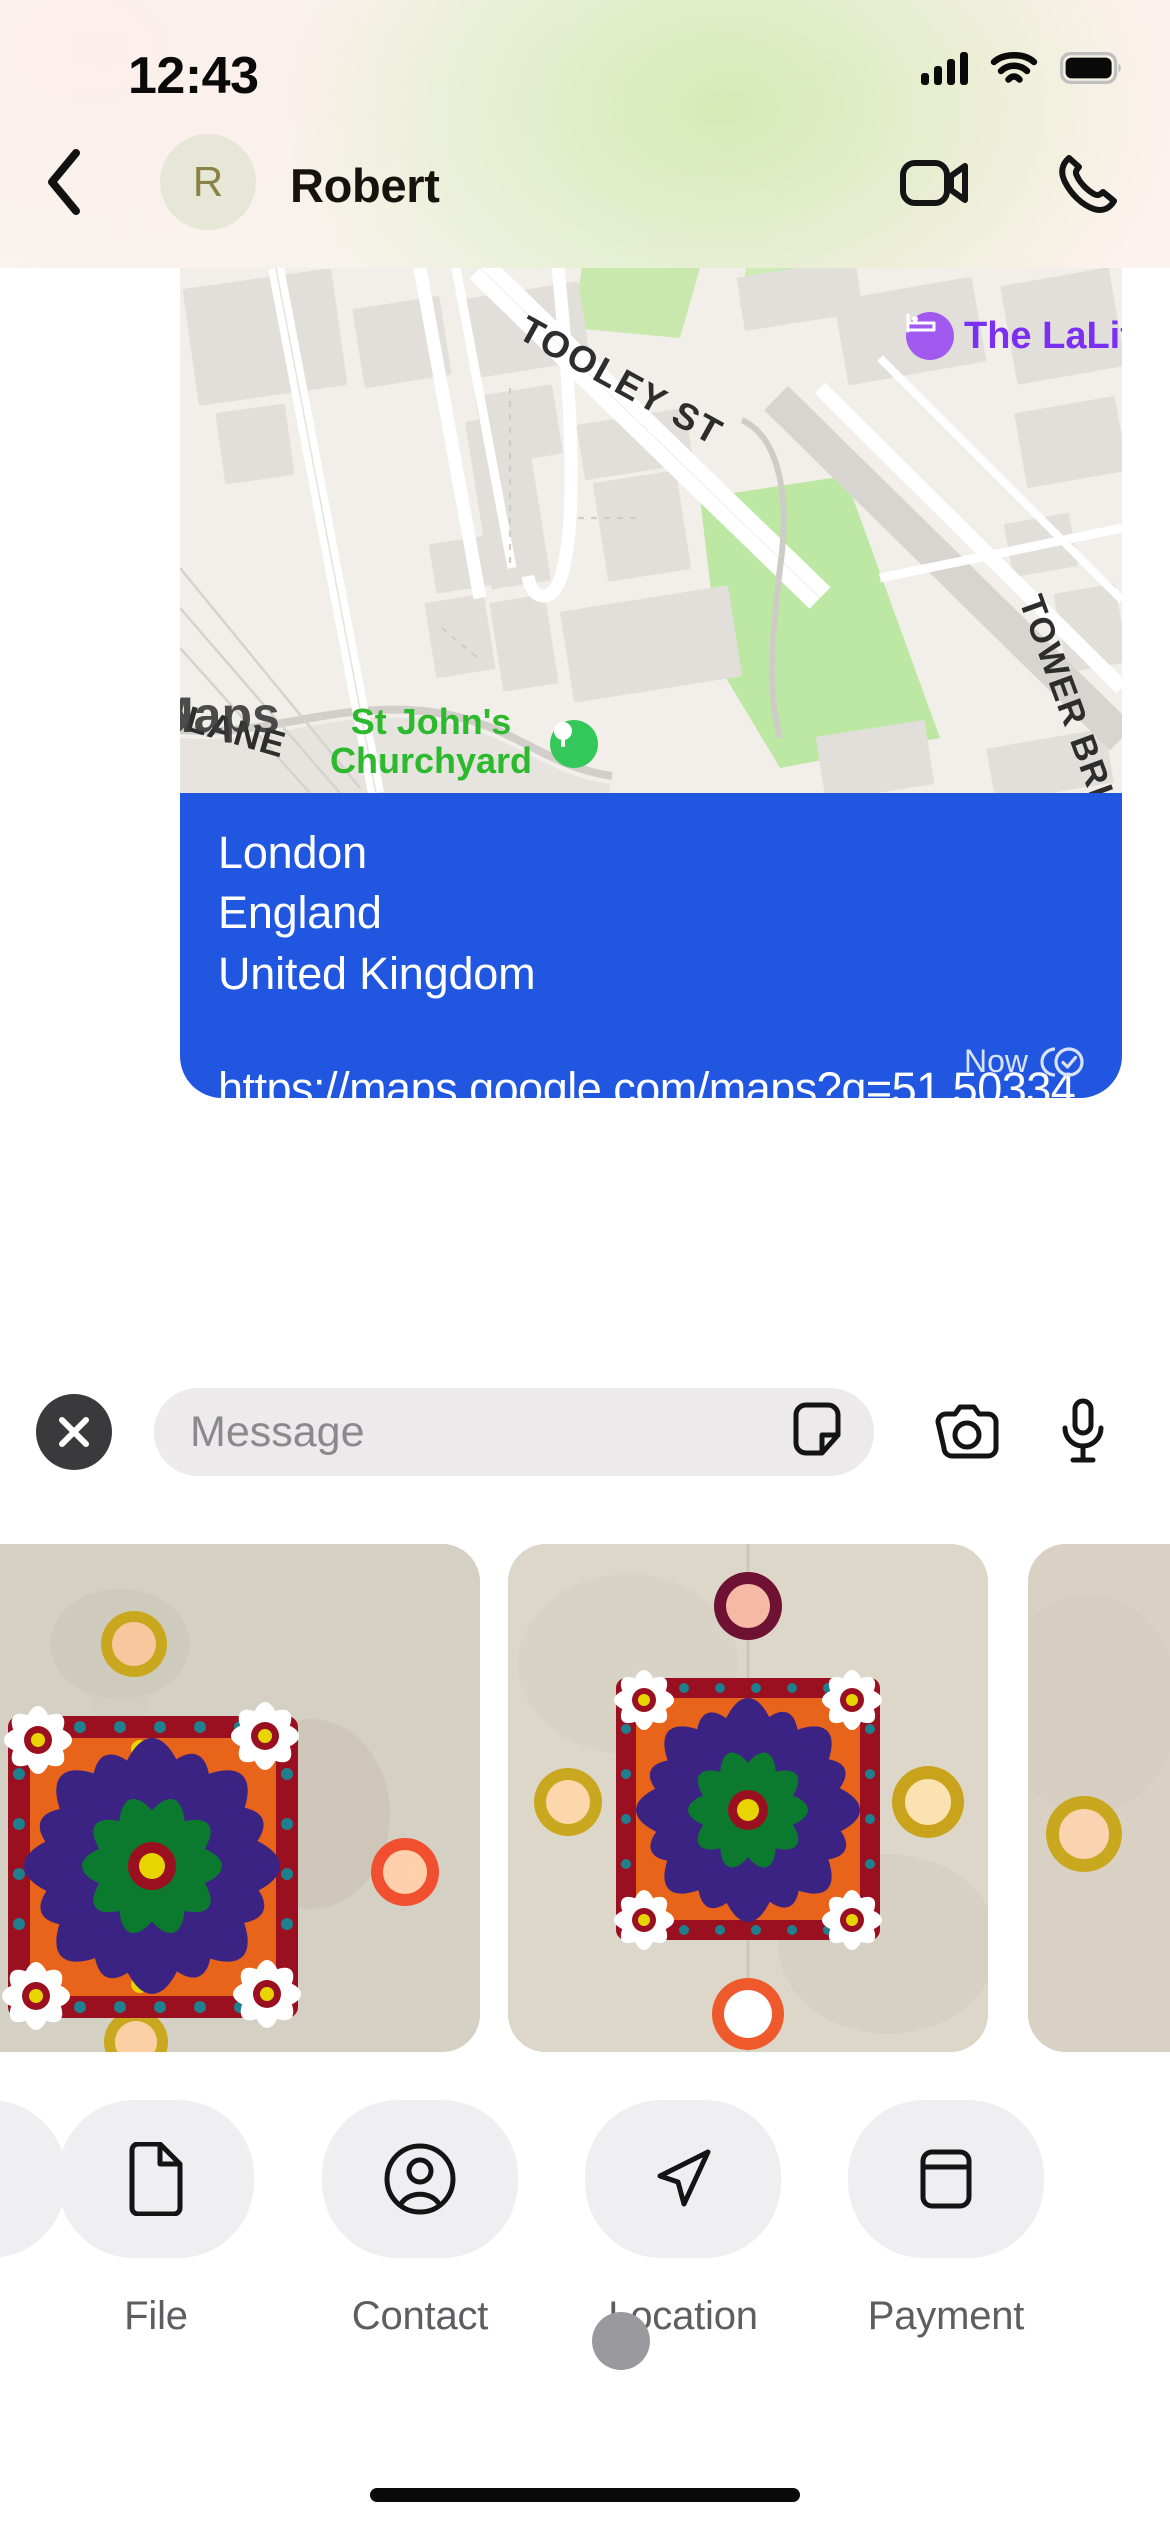 The height and width of the screenshot is (2532, 1170). Describe the element at coordinates (930, 336) in the screenshot. I see `hotel-bed-icon` at that location.